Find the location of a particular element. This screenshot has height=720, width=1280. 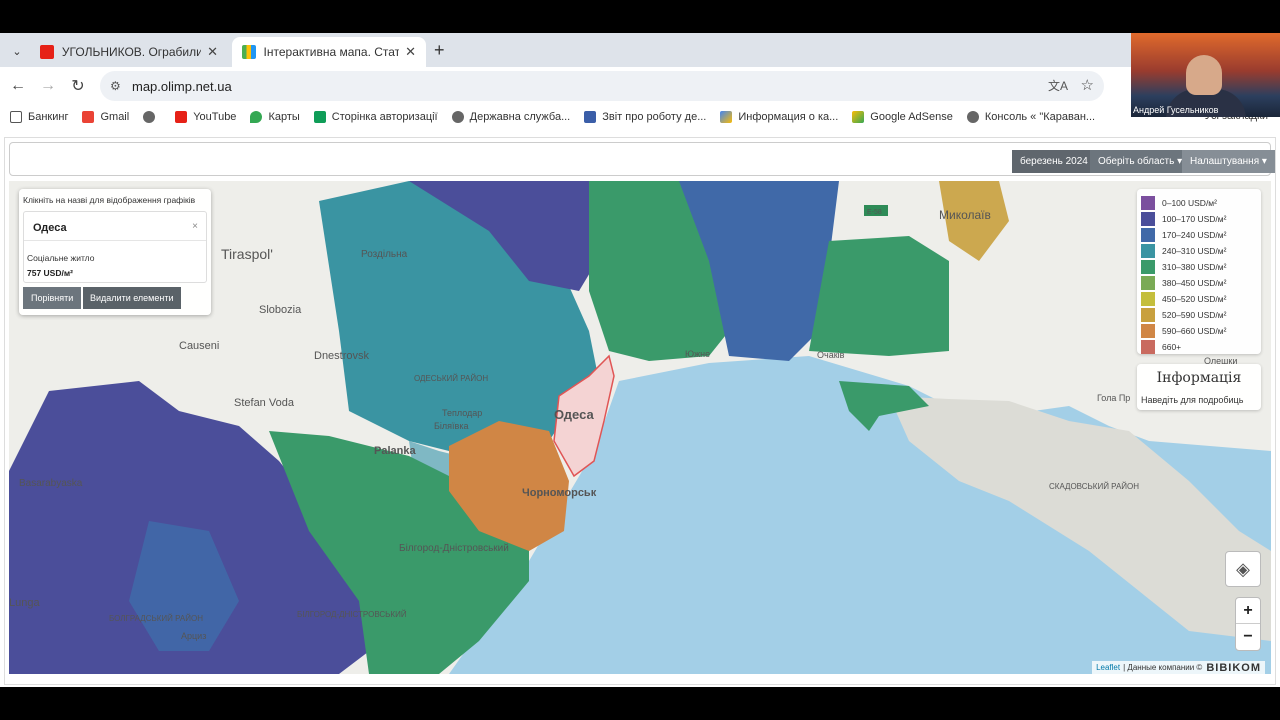

close-icon: × is located at coordinates (195, 226).